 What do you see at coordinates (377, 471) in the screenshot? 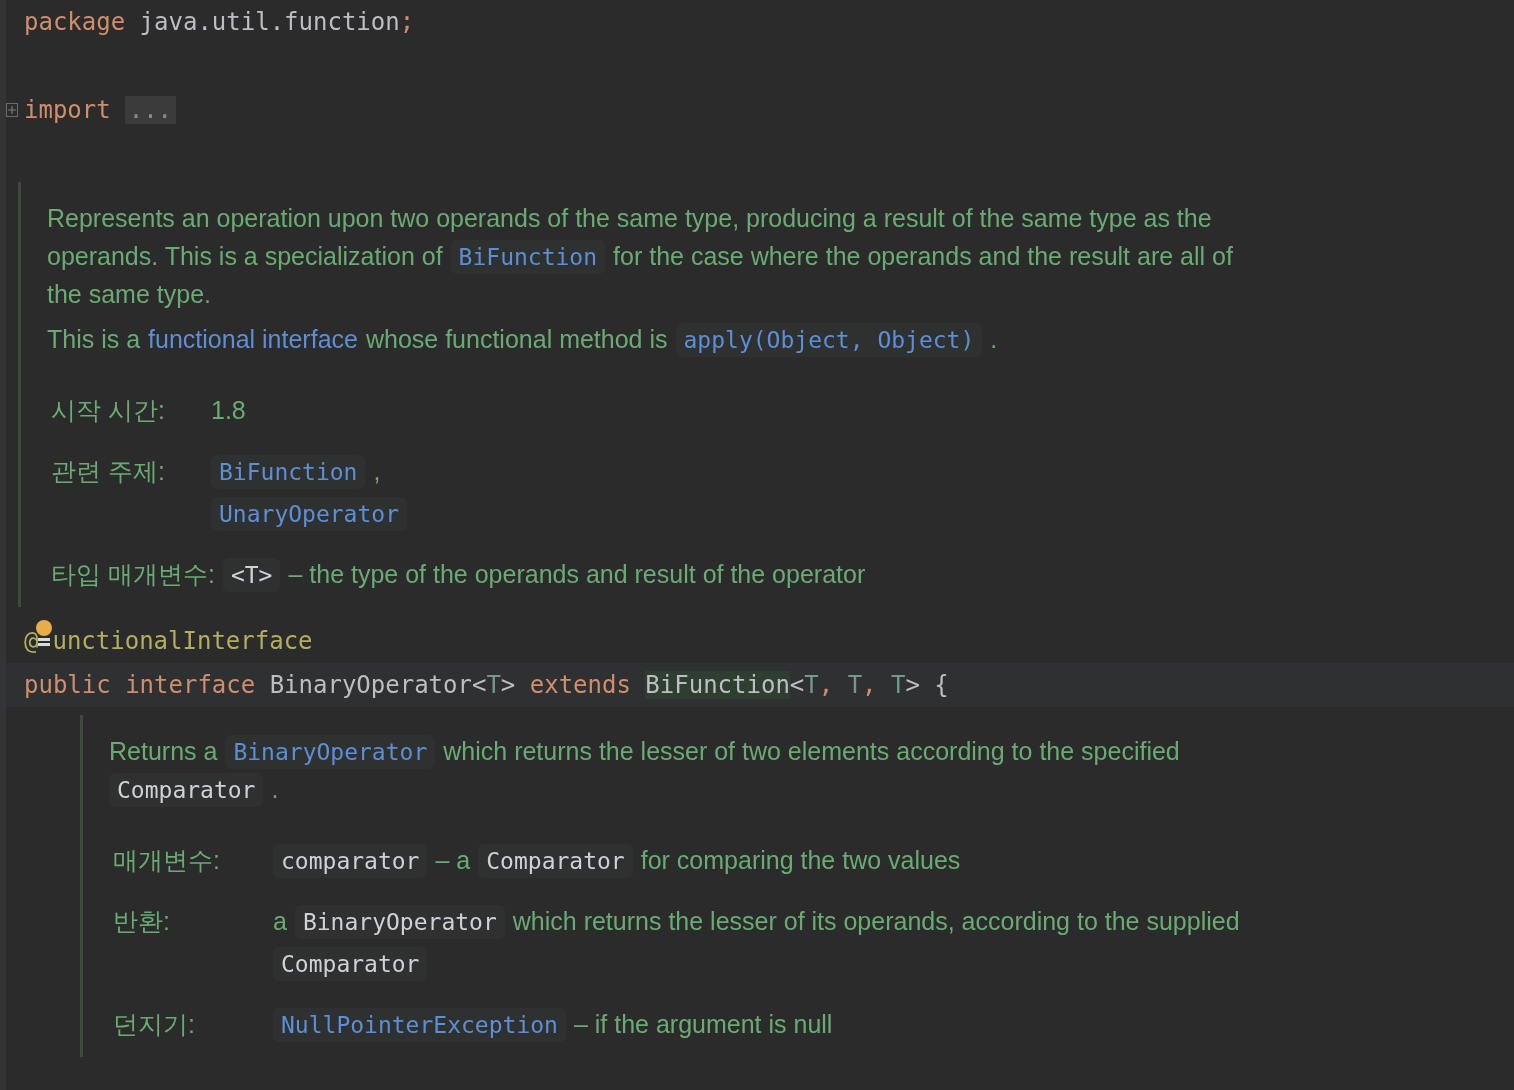
I see `doc-text: ,` at bounding box center [377, 471].